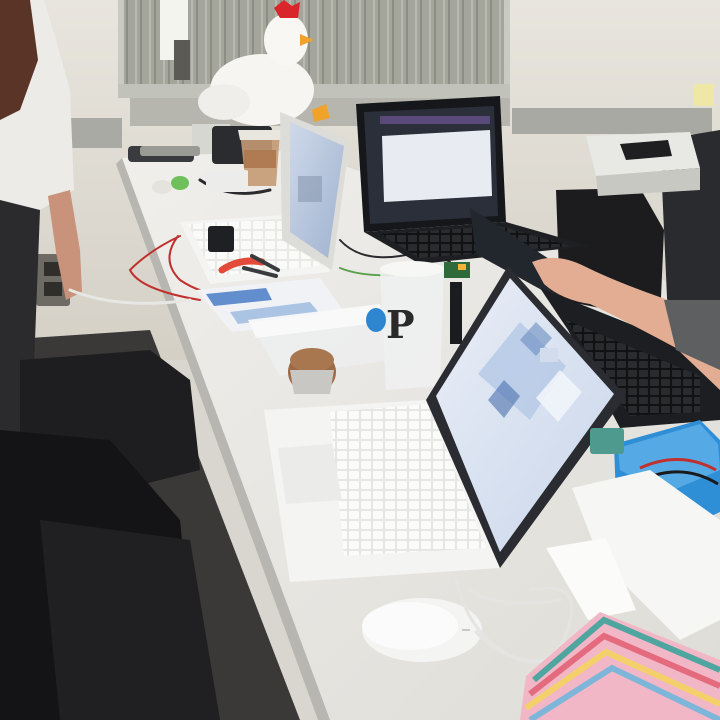 This screenshot has width=720, height=720. Describe the element at coordinates (643, 164) in the screenshot. I see `printer` at that location.